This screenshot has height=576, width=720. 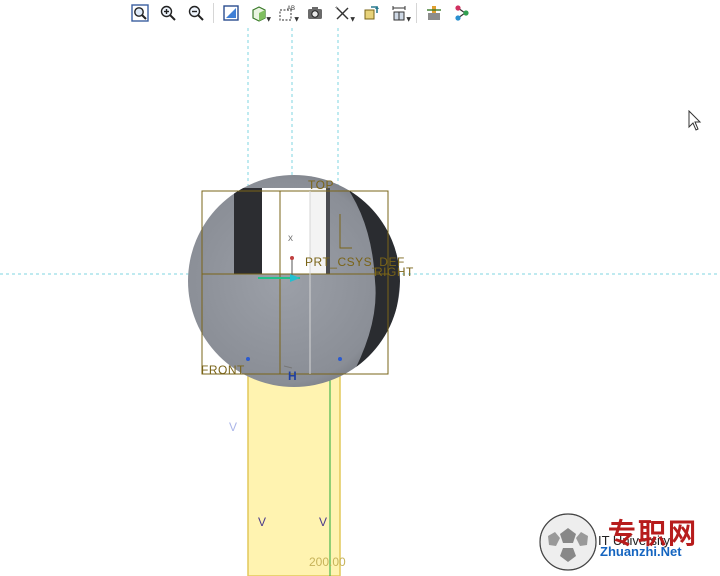 I want to click on csys-origin-marker, so click(x=292, y=258).